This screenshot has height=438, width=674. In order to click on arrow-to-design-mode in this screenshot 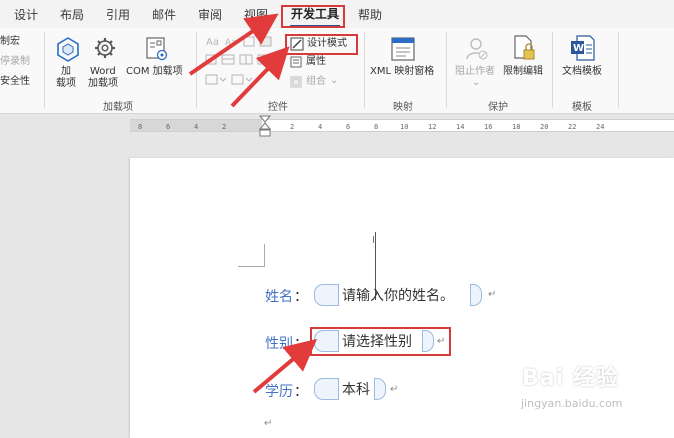, I will do `click(260, 77)`.